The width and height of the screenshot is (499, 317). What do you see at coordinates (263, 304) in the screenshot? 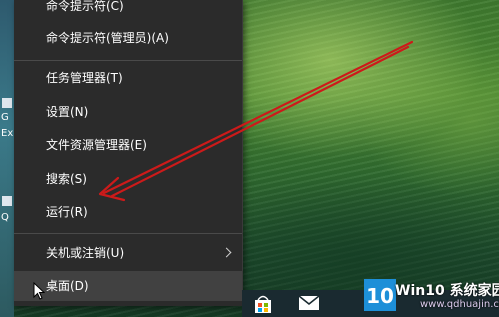
I see `store-icon` at bounding box center [263, 304].